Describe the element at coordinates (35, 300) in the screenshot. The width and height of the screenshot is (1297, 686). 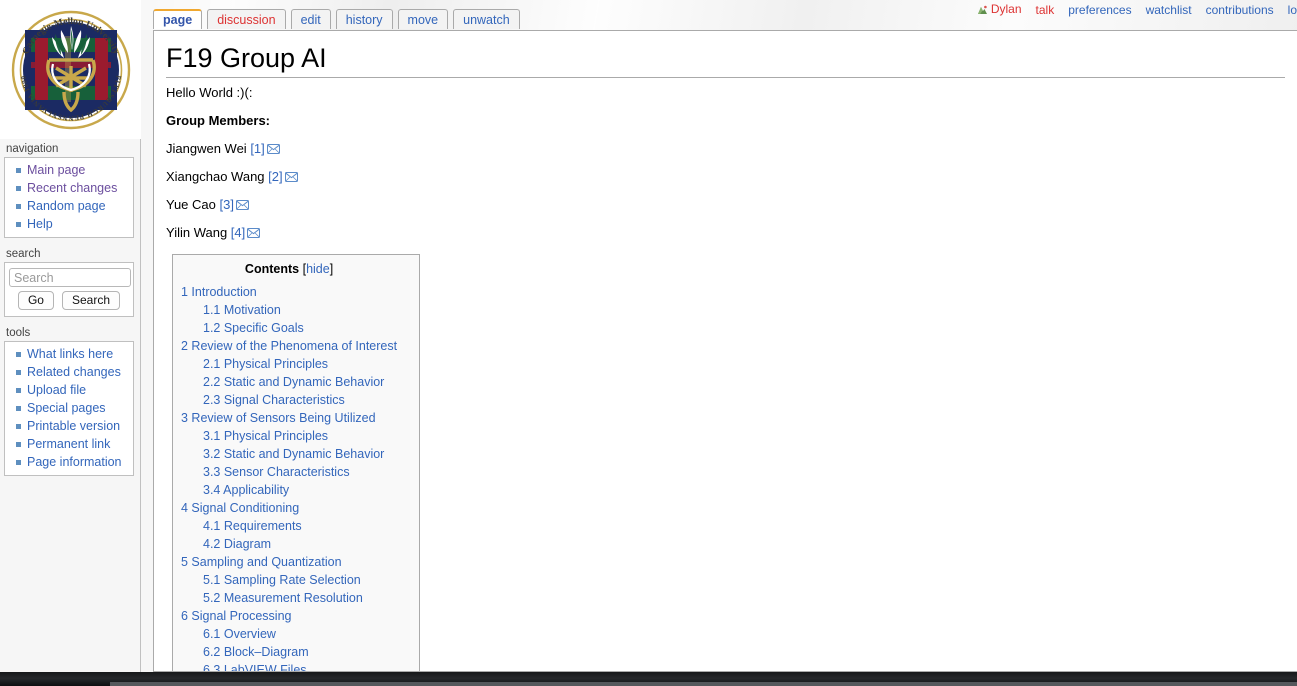
I see `search-go-button: Go` at that location.